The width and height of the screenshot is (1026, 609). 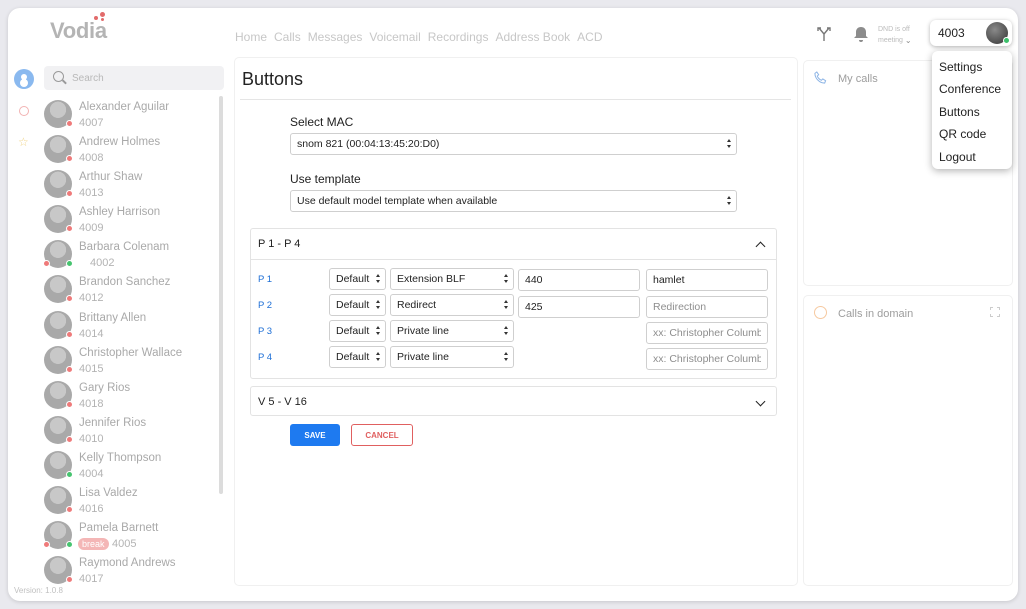 What do you see at coordinates (23, 142) in the screenshot?
I see `favorites-star-icon: ☆` at bounding box center [23, 142].